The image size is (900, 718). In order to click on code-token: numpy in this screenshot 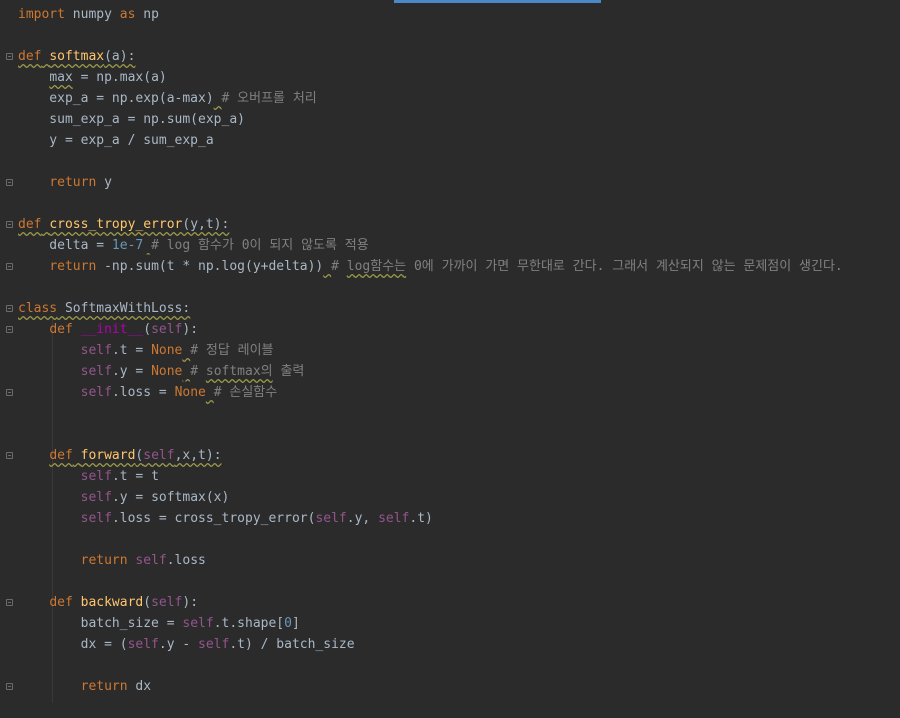, I will do `click(92, 14)`.